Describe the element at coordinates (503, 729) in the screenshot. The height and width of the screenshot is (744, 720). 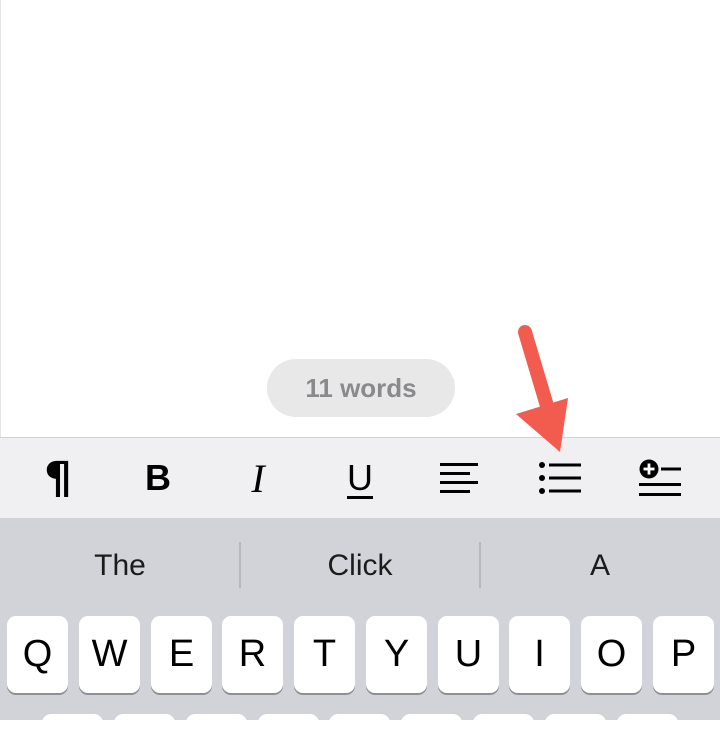
I see `key-j` at that location.